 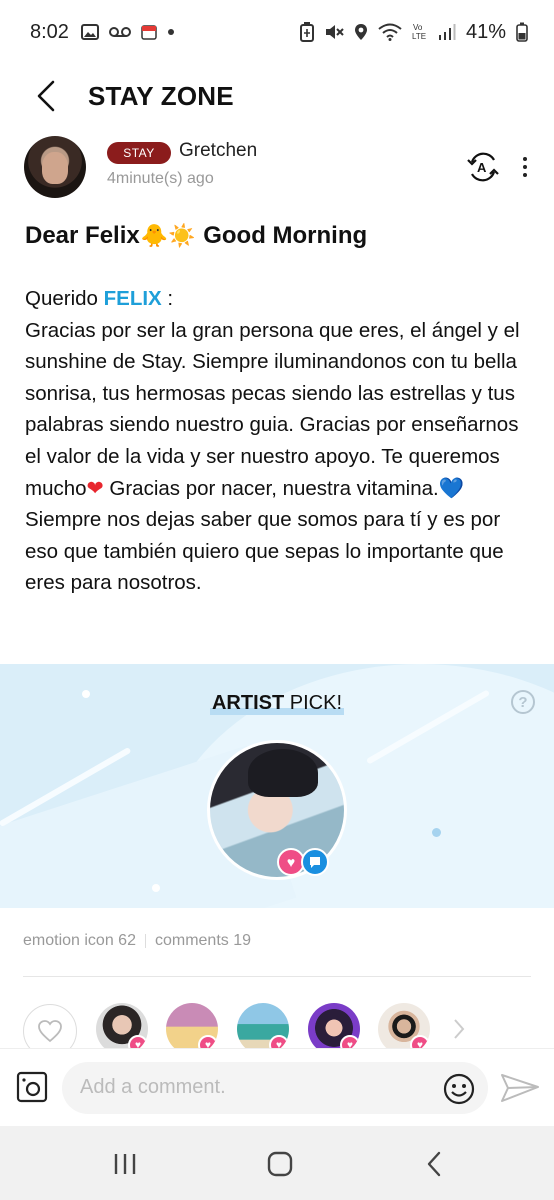 I want to click on camera-icon, so click(x=32, y=1087).